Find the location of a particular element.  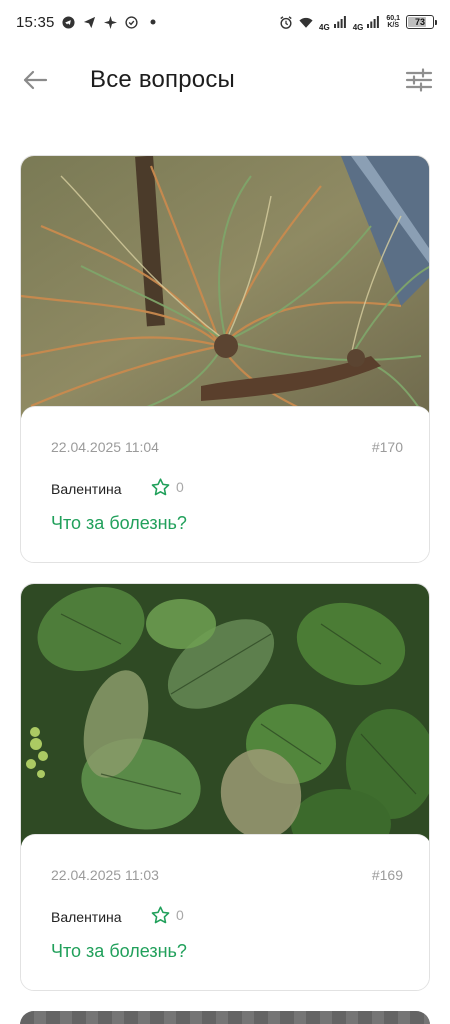

check-circle-icon is located at coordinates (132, 22).